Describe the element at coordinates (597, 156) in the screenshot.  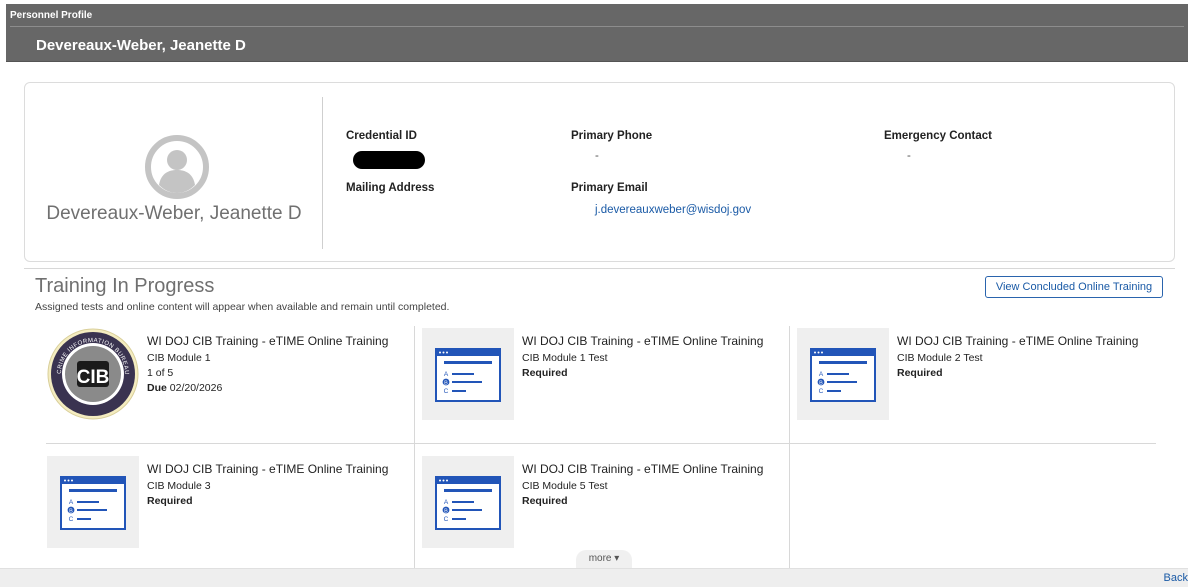
I see `primary-phone-value: -` at that location.